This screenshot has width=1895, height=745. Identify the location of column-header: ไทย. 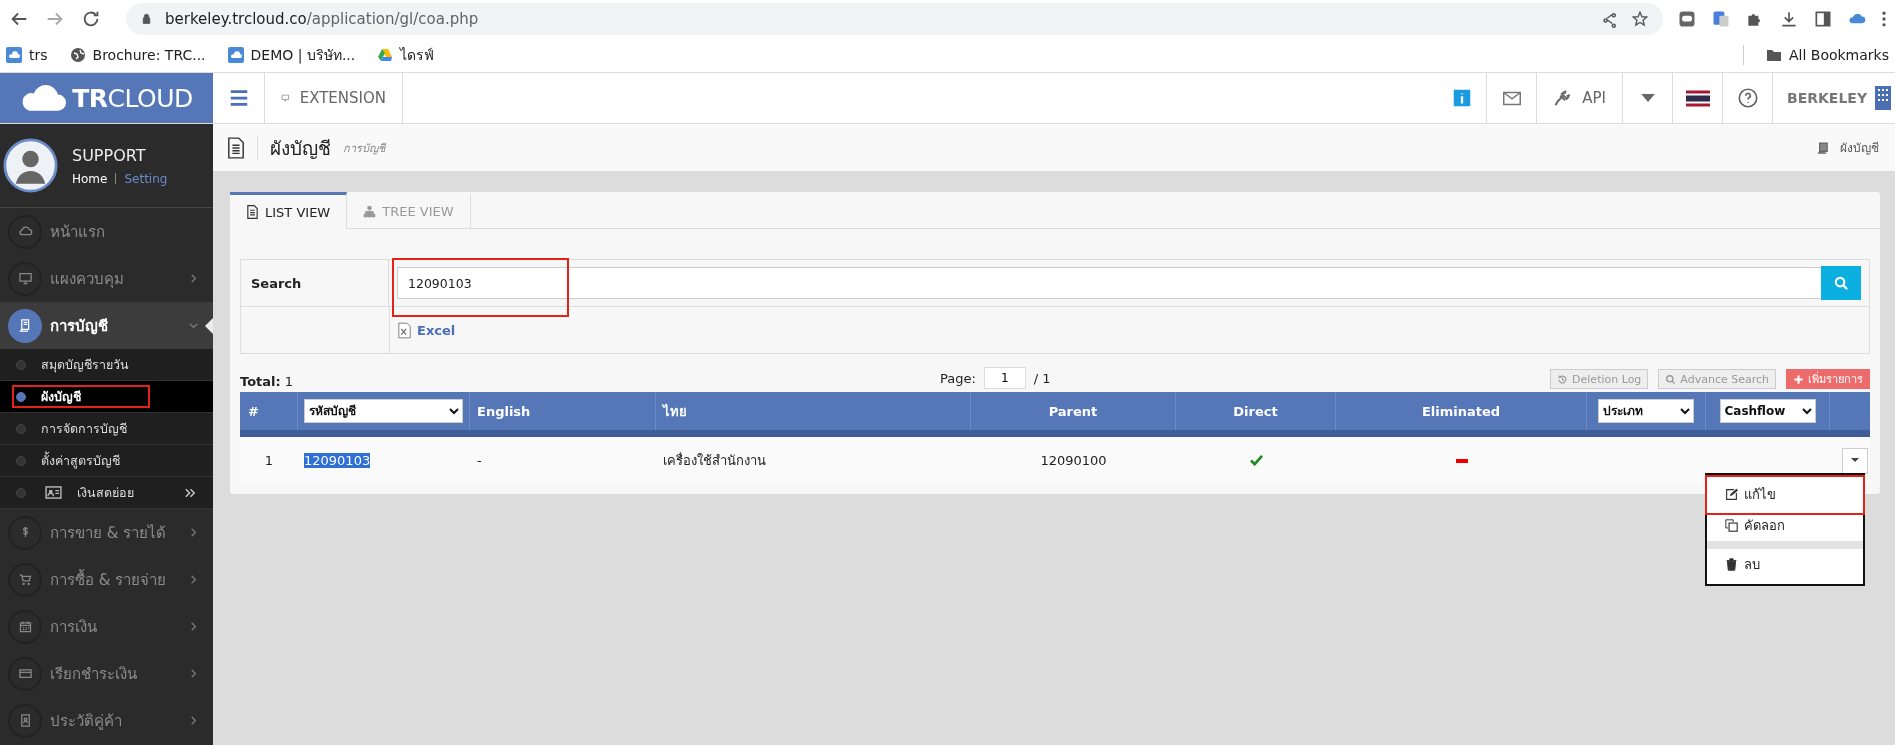
(675, 411).